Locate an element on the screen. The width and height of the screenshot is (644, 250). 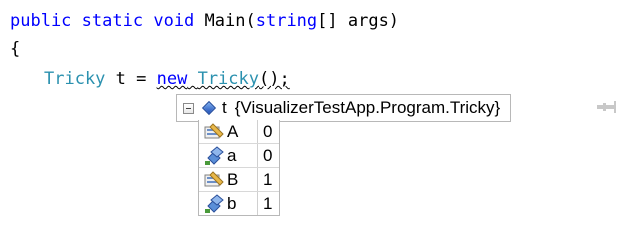
keyword-new: new is located at coordinates (172, 79).